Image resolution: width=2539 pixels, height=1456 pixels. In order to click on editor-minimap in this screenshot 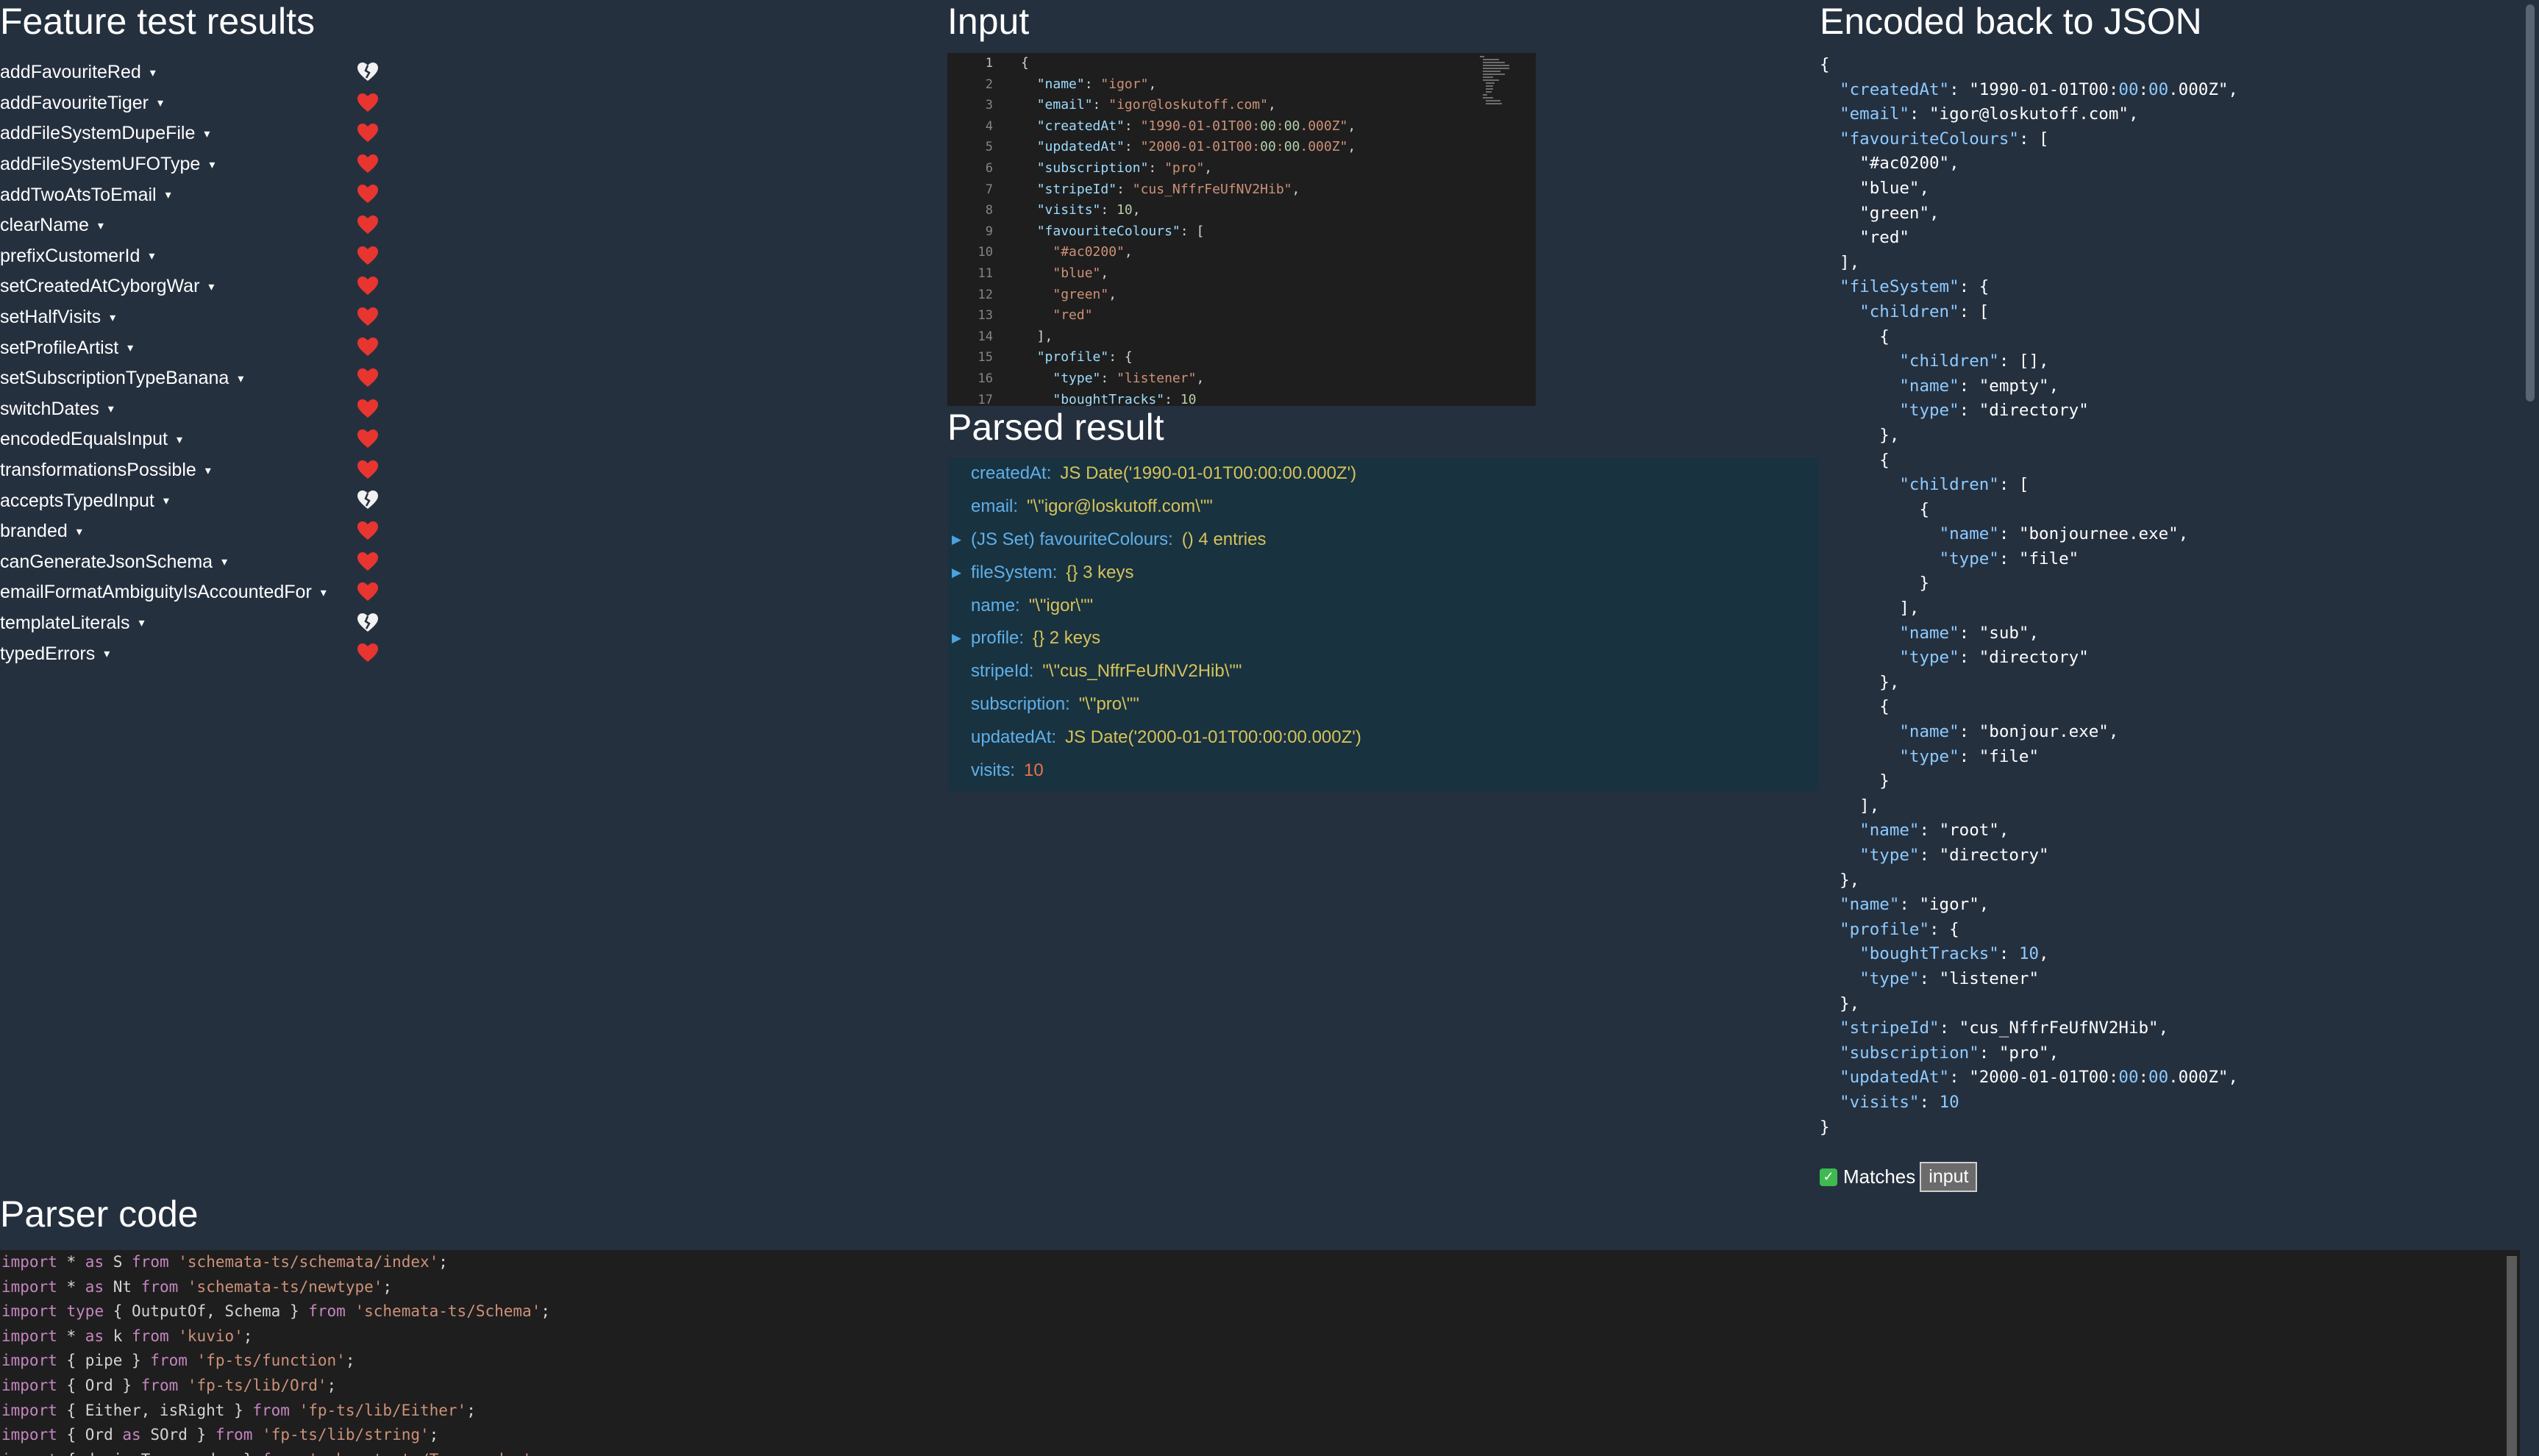, I will do `click(1501, 229)`.